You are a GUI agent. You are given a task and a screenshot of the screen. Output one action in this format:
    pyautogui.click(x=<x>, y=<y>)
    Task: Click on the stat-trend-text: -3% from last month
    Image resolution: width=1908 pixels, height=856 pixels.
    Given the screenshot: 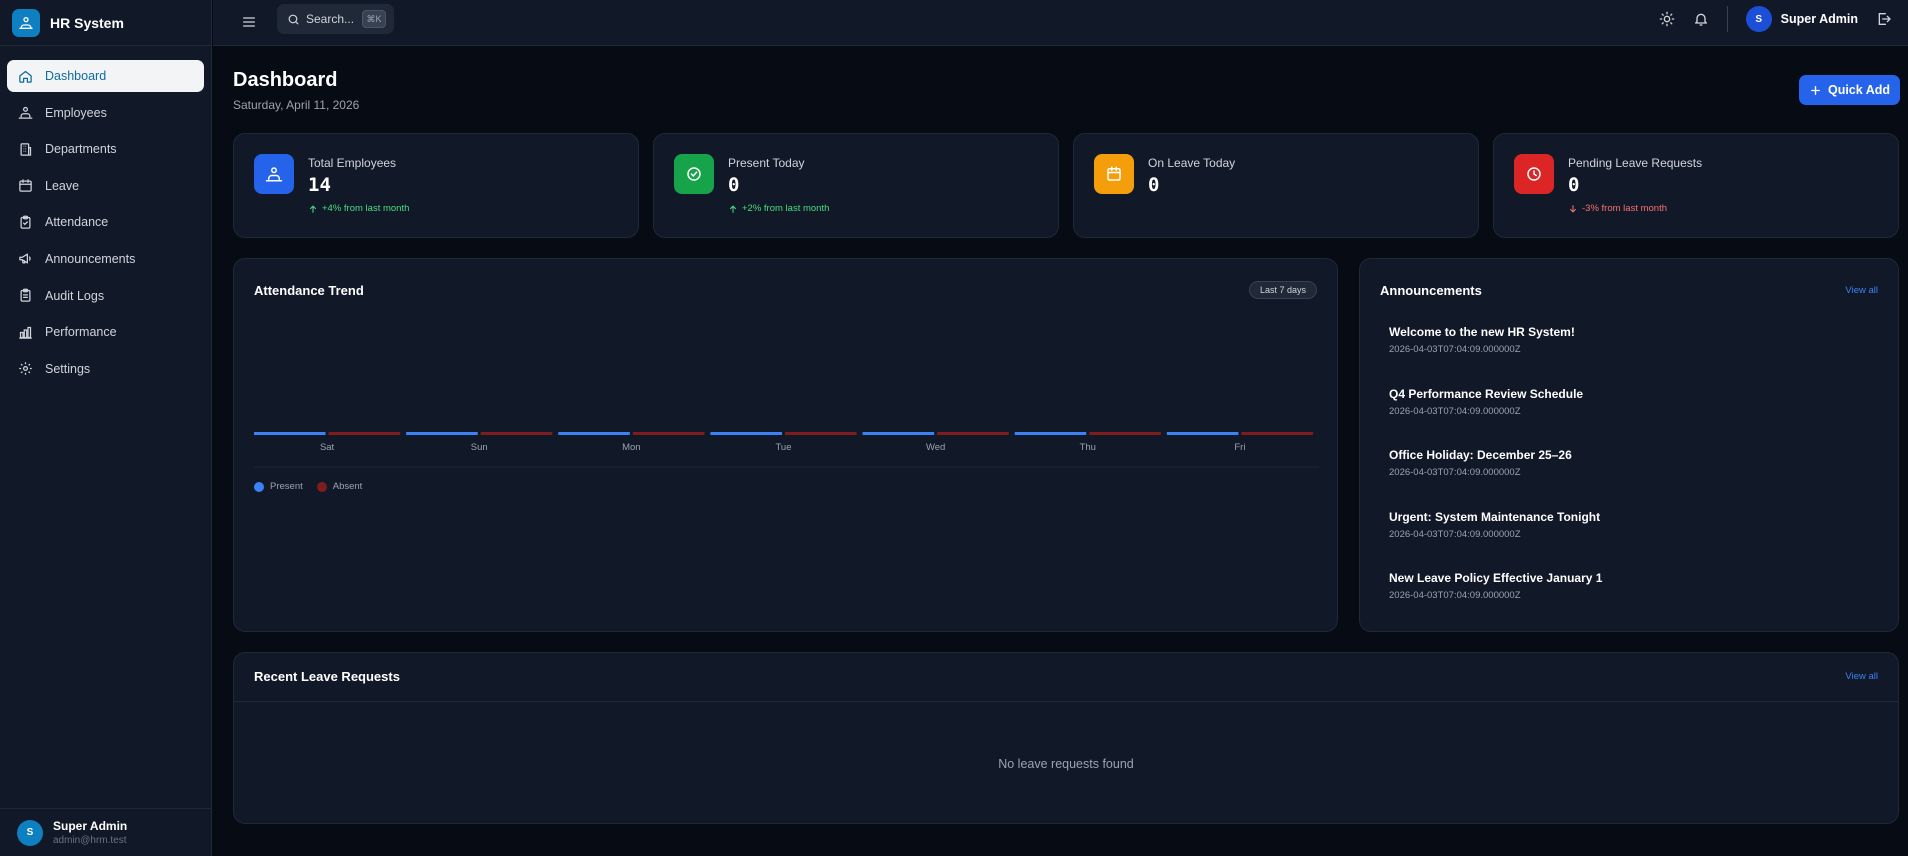 What is the action you would take?
    pyautogui.click(x=1624, y=208)
    